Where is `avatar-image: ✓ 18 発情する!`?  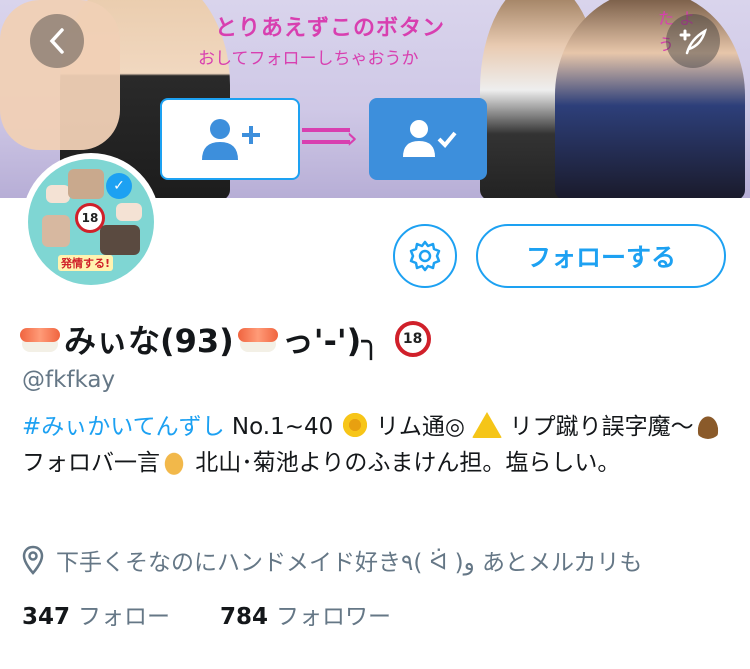
avatar-image: ✓ 18 発情する! is located at coordinates (91, 222).